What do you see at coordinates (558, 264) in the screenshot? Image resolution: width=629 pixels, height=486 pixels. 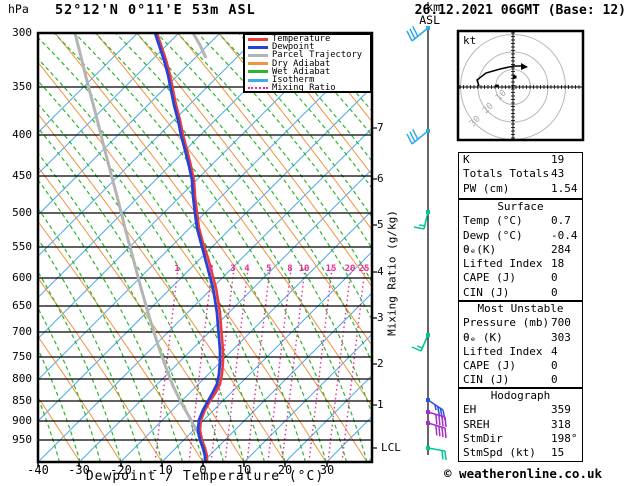 I see `panel-row-value: 18` at bounding box center [558, 264].